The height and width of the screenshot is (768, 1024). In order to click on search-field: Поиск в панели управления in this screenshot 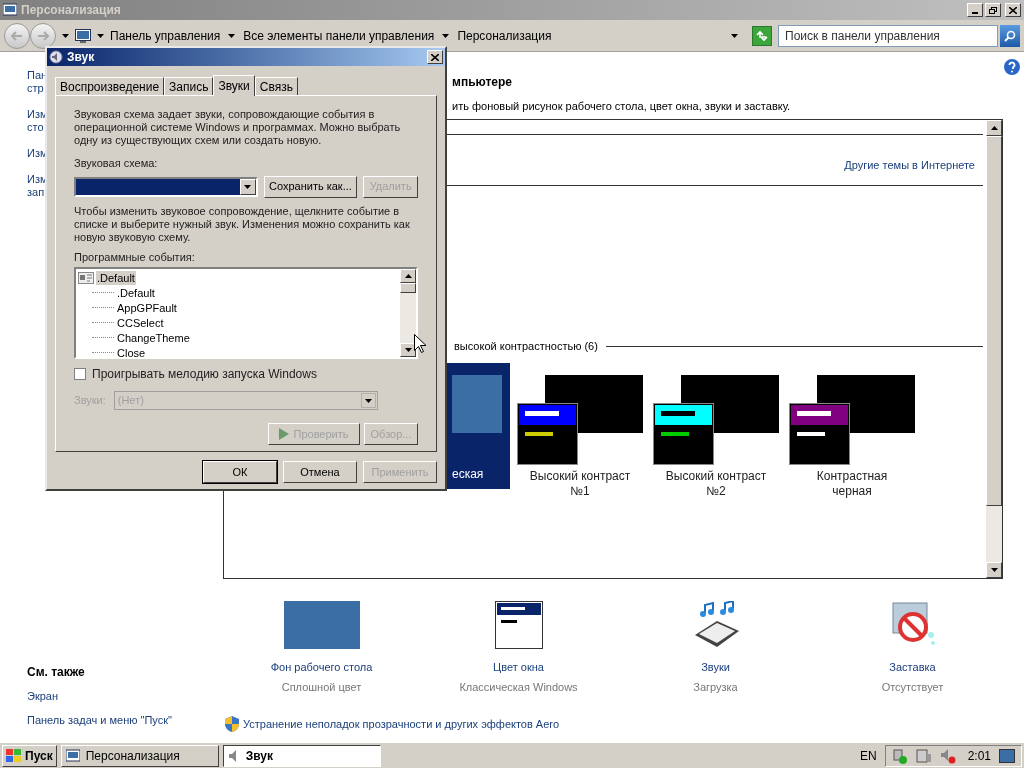, I will do `click(888, 35)`.